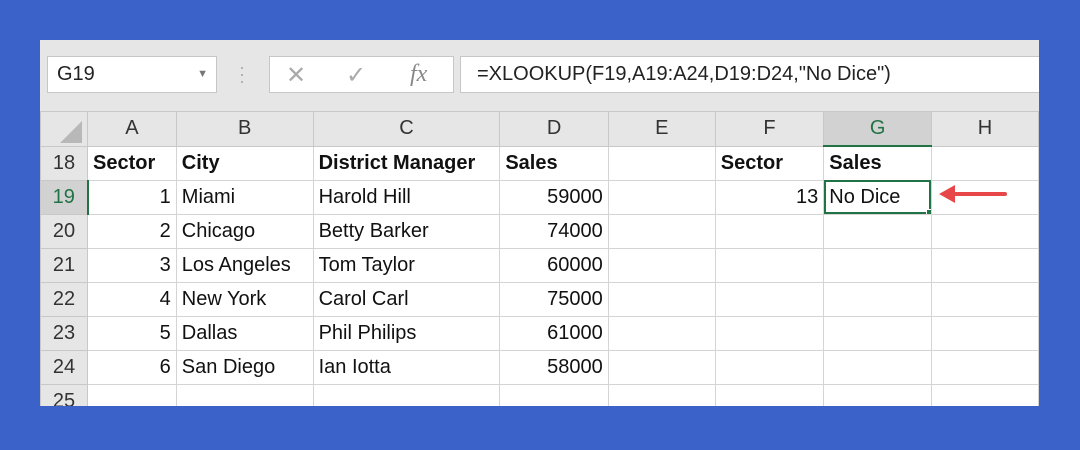  What do you see at coordinates (244, 333) in the screenshot?
I see `cell-B23: Dallas` at bounding box center [244, 333].